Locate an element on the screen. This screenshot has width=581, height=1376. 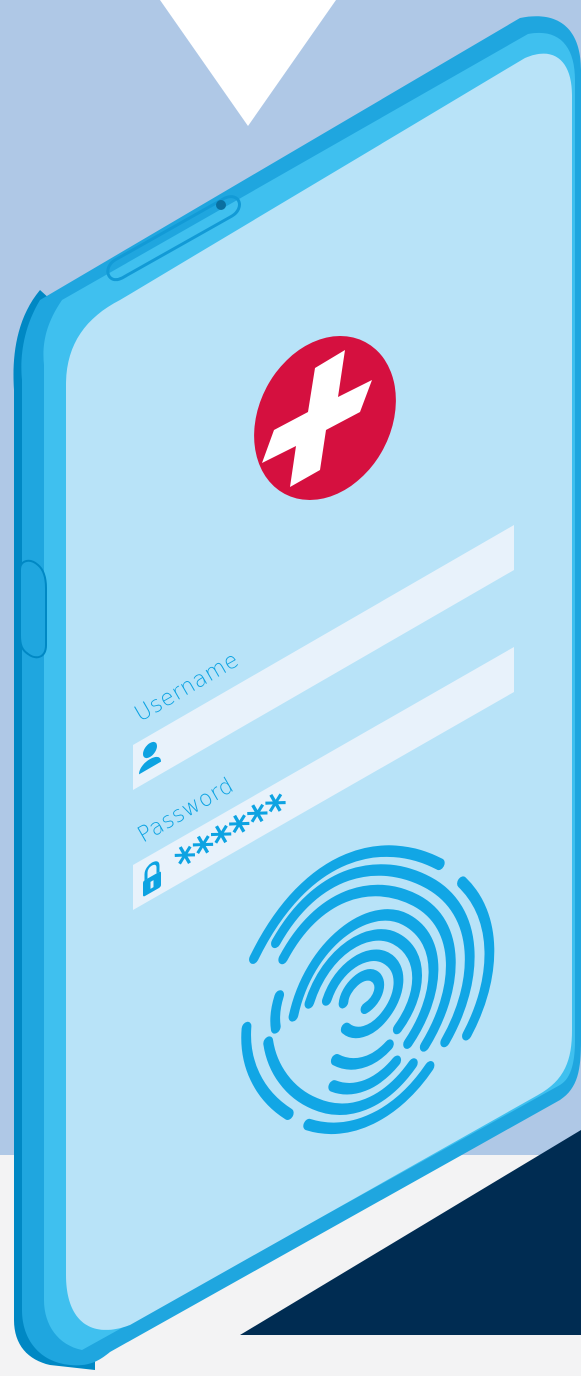
side-button is located at coordinates (33, 609).